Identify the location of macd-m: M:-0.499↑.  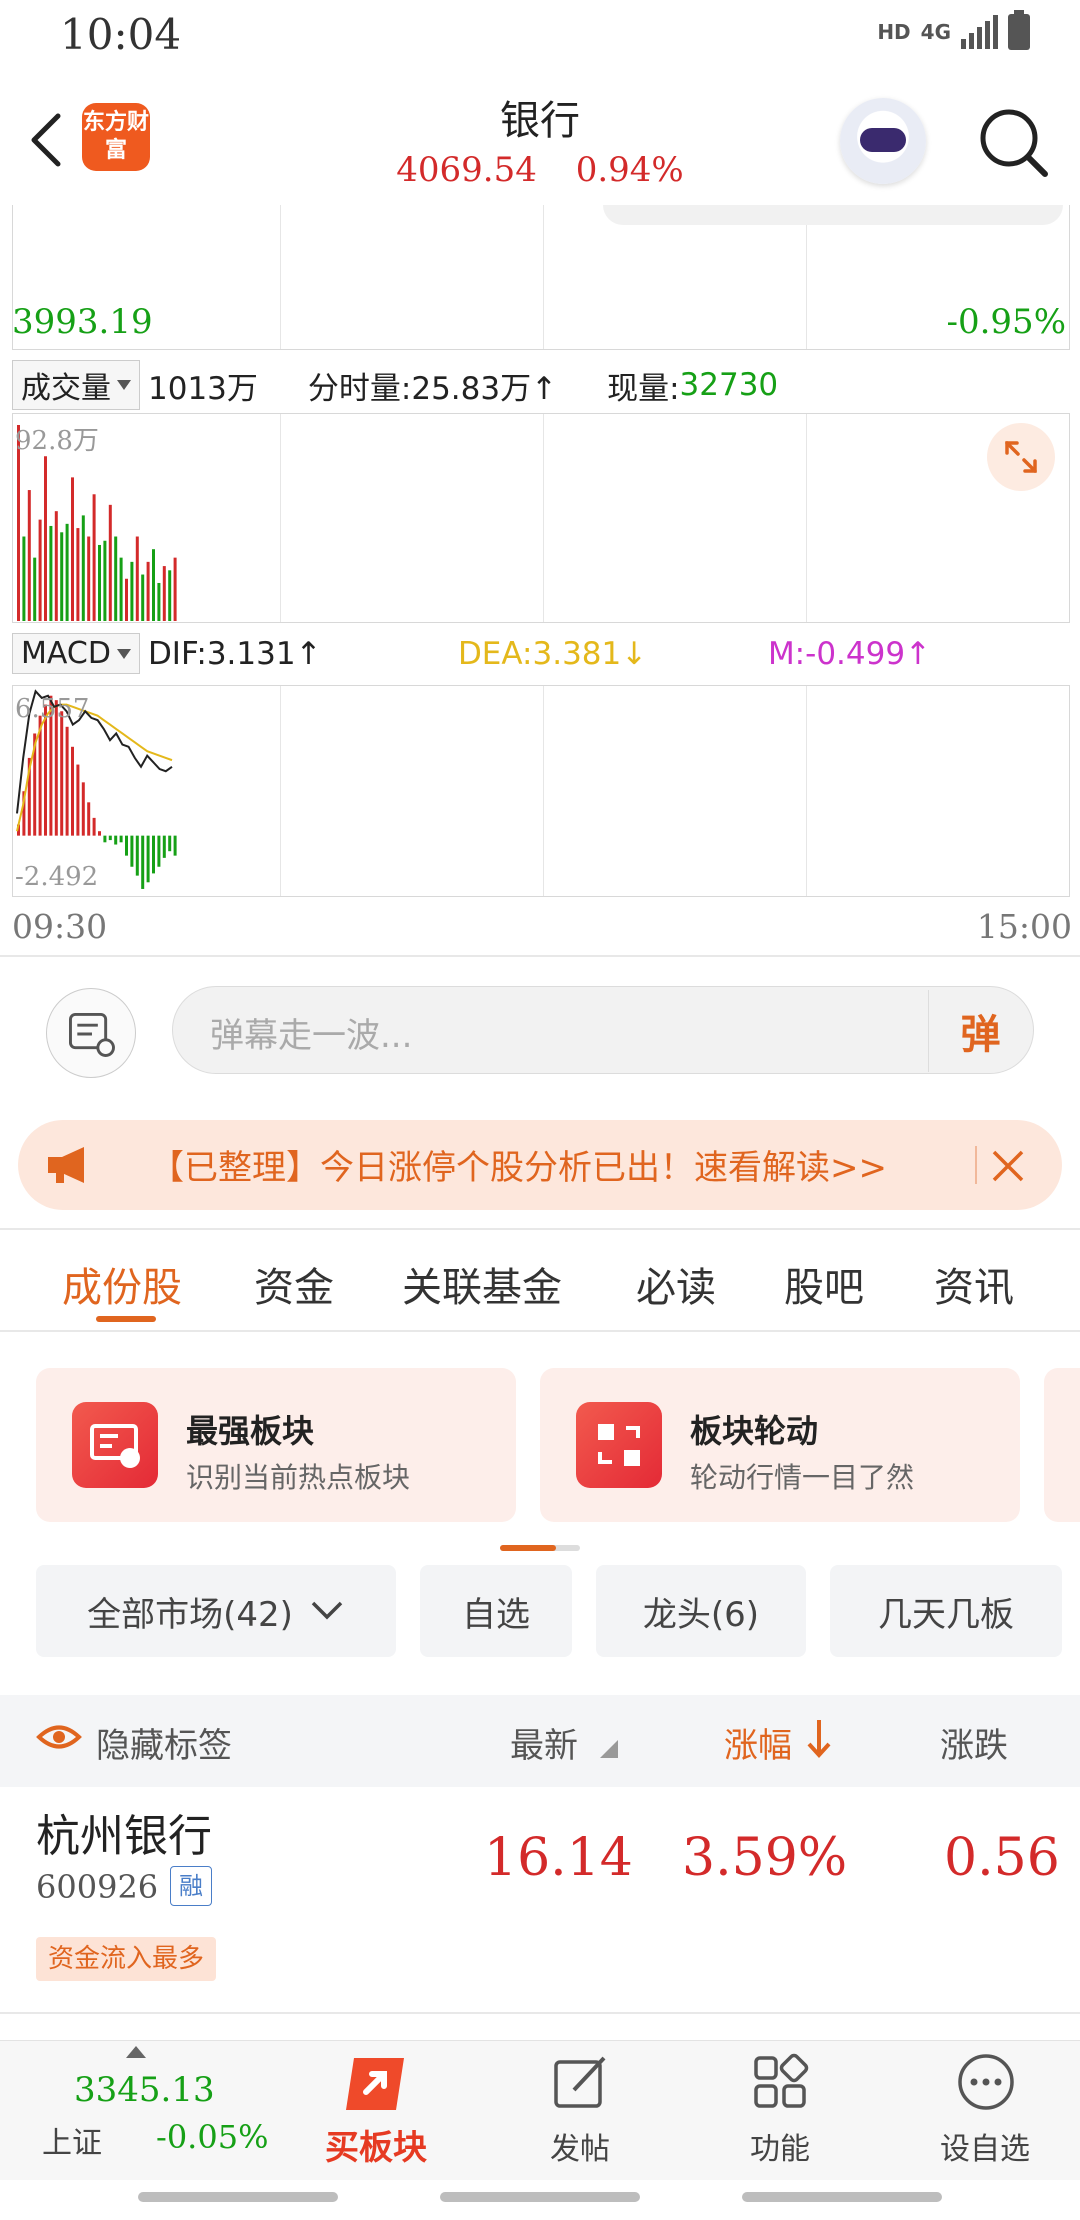
(849, 653).